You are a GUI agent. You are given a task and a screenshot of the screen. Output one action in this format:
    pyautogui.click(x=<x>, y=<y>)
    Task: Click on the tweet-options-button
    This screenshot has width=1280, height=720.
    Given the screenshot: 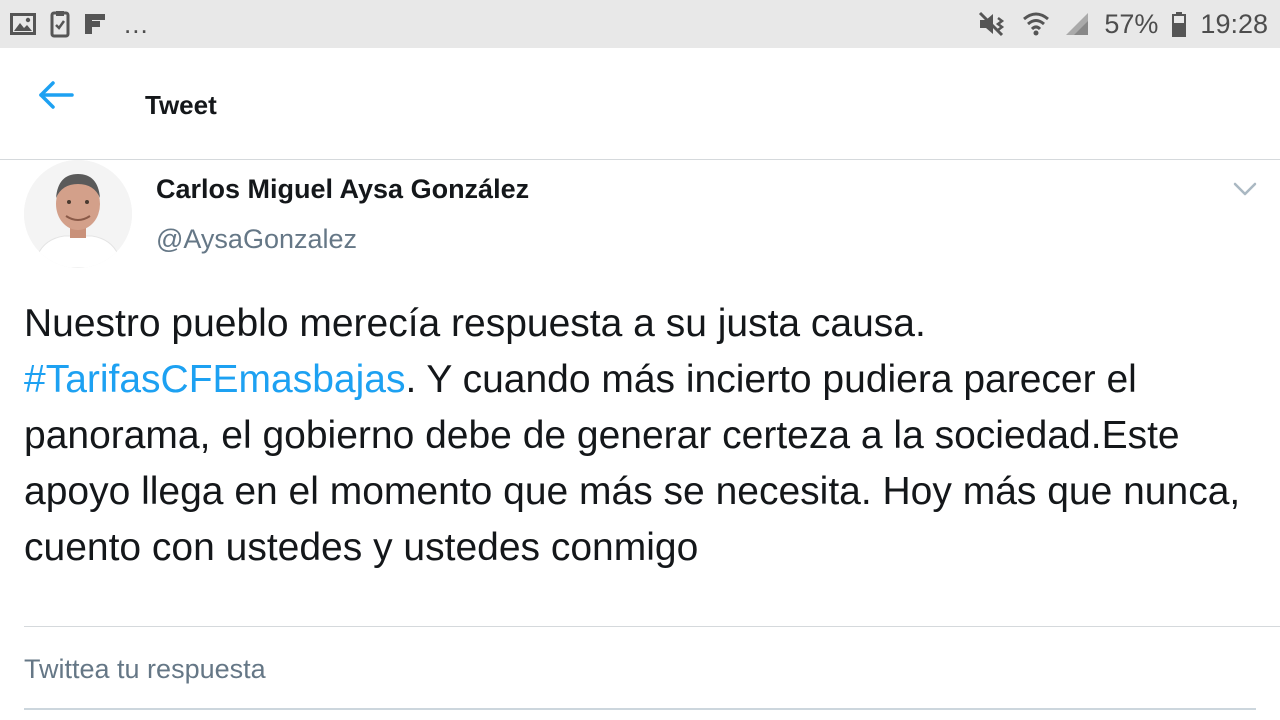 What is the action you would take?
    pyautogui.click(x=1245, y=189)
    